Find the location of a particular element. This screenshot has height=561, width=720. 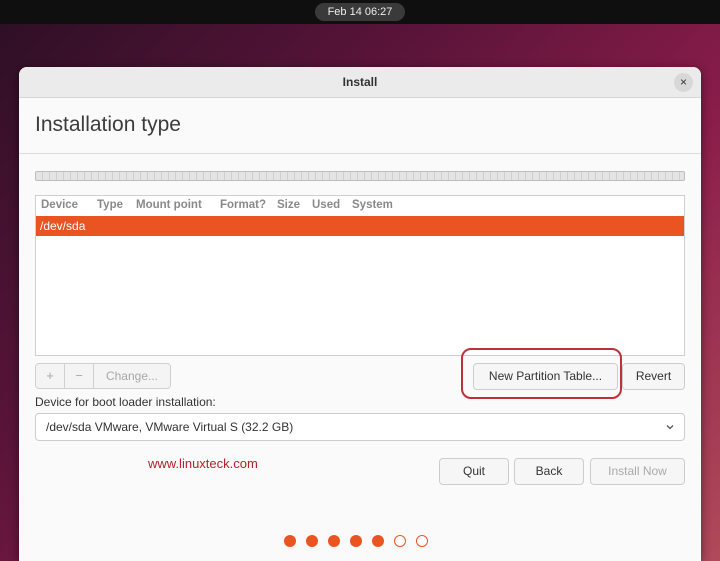

column-header-type: Type is located at coordinates (110, 205).